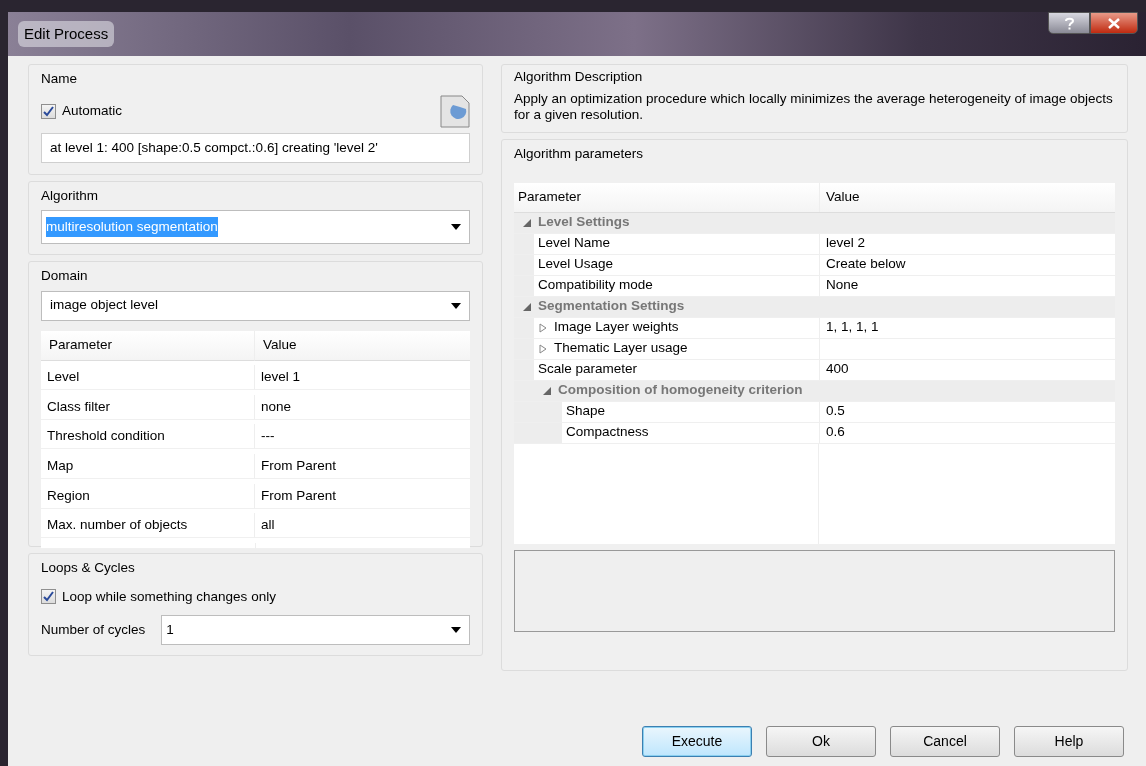 This screenshot has height=766, width=1146. Describe the element at coordinates (835, 432) in the screenshot. I see `property-value: 0.6` at that location.